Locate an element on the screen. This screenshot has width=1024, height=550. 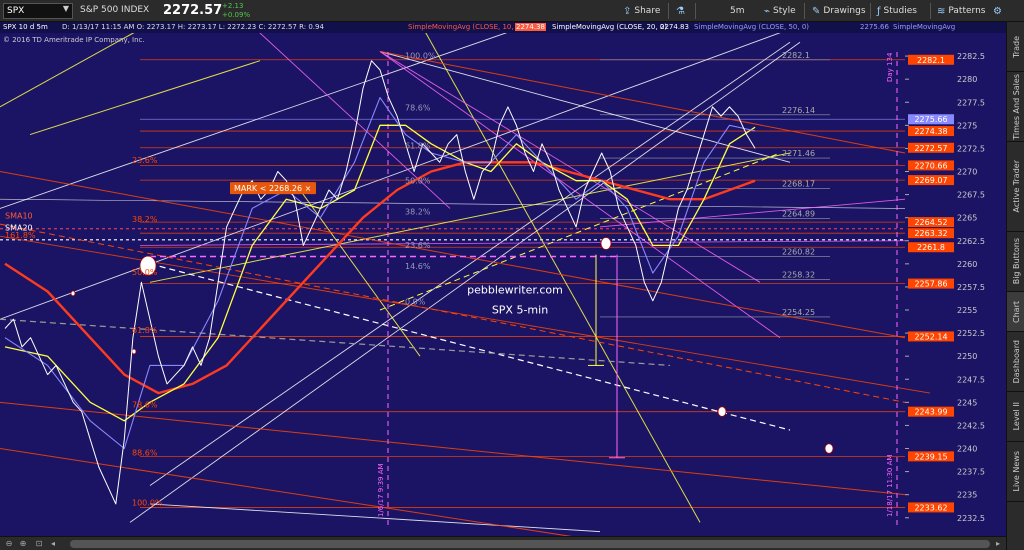
y-tick-label: 2255 is located at coordinates (967, 310).